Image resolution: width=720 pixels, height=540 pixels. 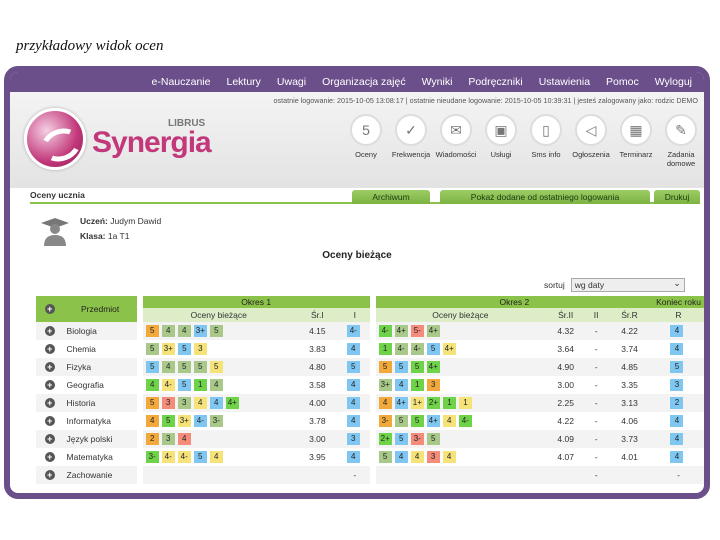 I want to click on module-sms: ▯ Sms info, so click(x=546, y=141).